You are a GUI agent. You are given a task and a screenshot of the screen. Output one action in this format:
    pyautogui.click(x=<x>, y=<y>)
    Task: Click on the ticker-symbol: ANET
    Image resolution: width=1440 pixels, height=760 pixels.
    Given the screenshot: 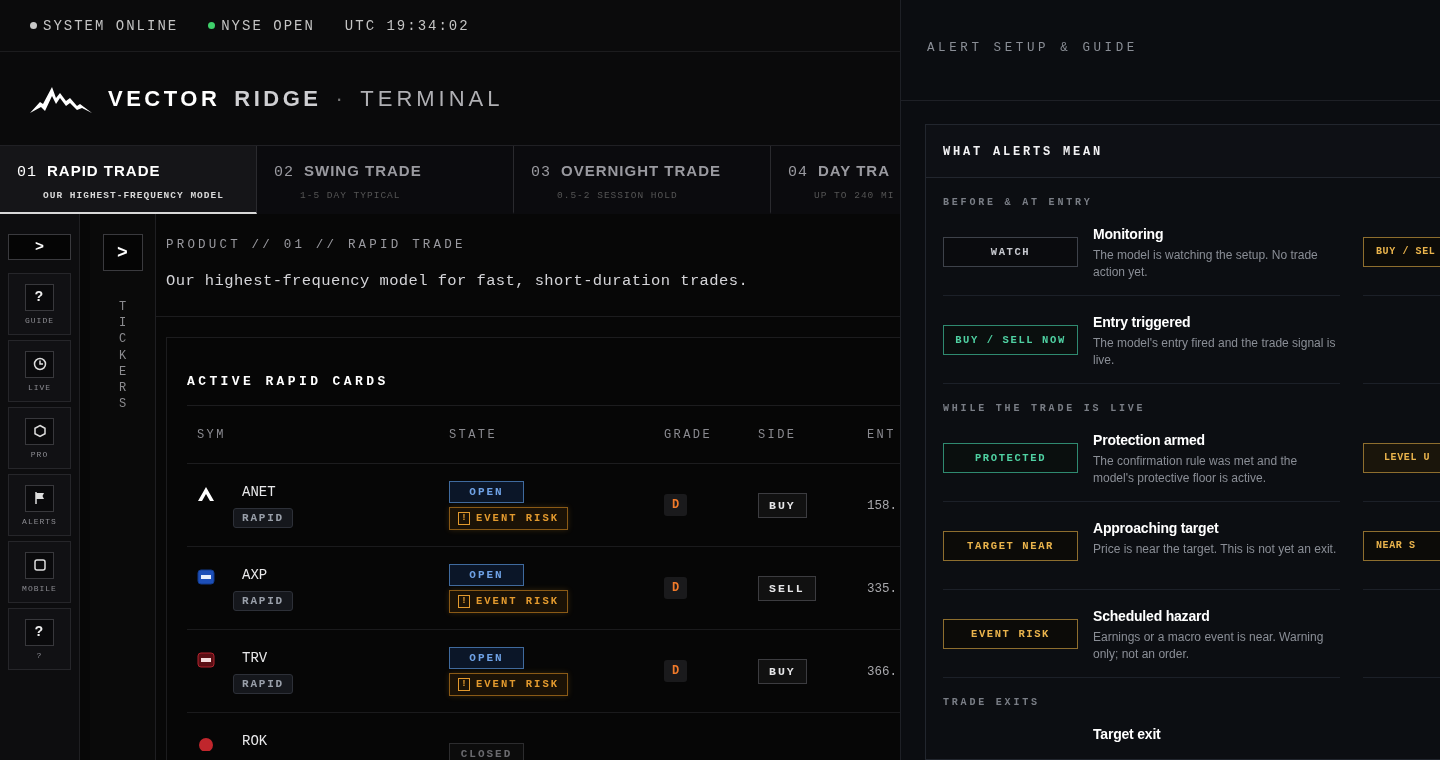 What is the action you would take?
    pyautogui.click(x=258, y=492)
    